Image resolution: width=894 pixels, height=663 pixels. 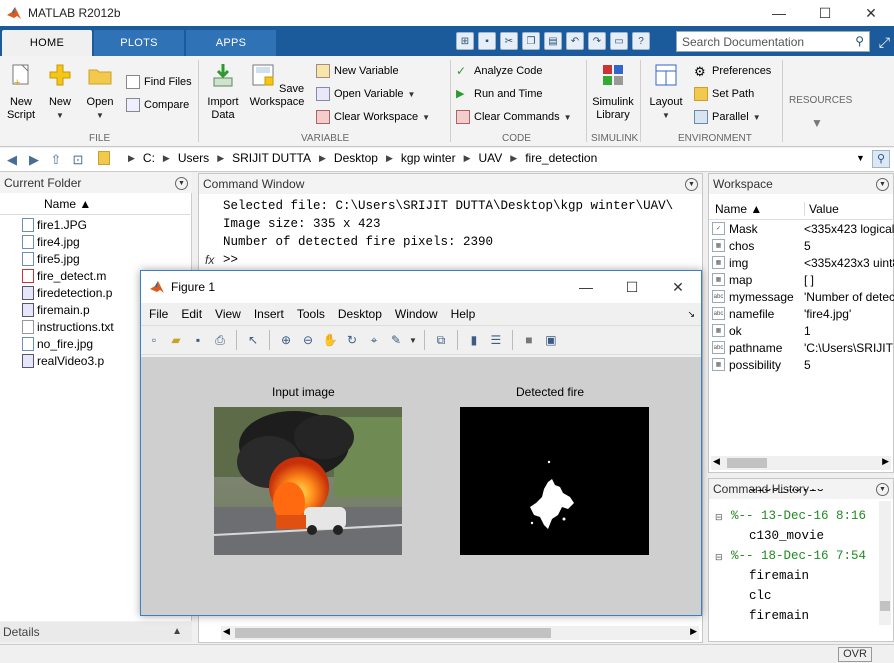 I want to click on table-row: abc namefile'fire4.jpg', so click(x=801, y=314).